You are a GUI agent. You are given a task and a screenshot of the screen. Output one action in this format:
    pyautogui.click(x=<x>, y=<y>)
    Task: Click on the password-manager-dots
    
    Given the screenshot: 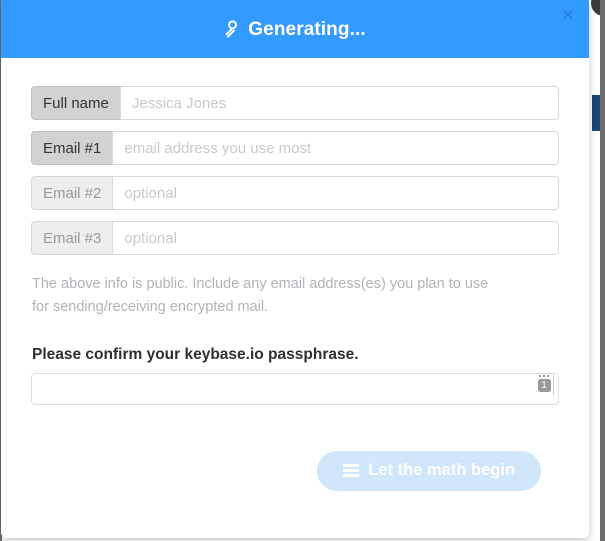 What is the action you would take?
    pyautogui.click(x=544, y=376)
    